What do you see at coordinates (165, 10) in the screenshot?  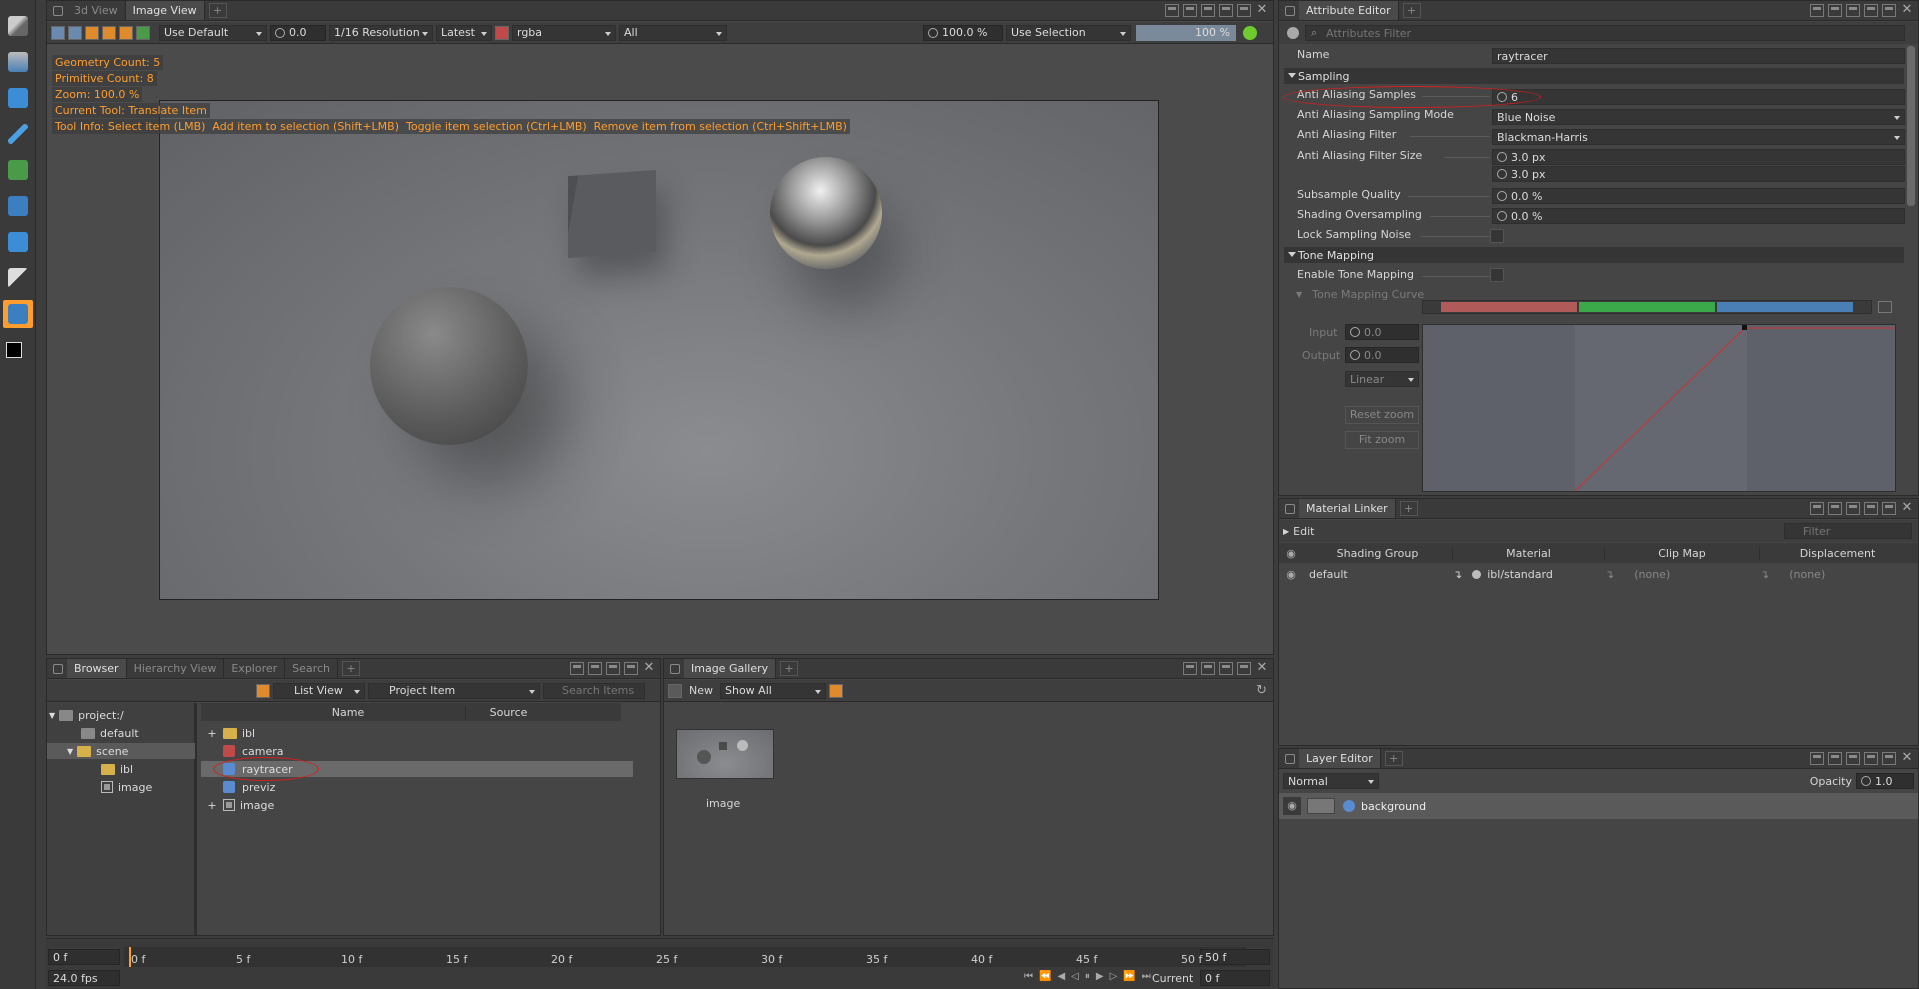 I see `tab-image-view: Image View` at bounding box center [165, 10].